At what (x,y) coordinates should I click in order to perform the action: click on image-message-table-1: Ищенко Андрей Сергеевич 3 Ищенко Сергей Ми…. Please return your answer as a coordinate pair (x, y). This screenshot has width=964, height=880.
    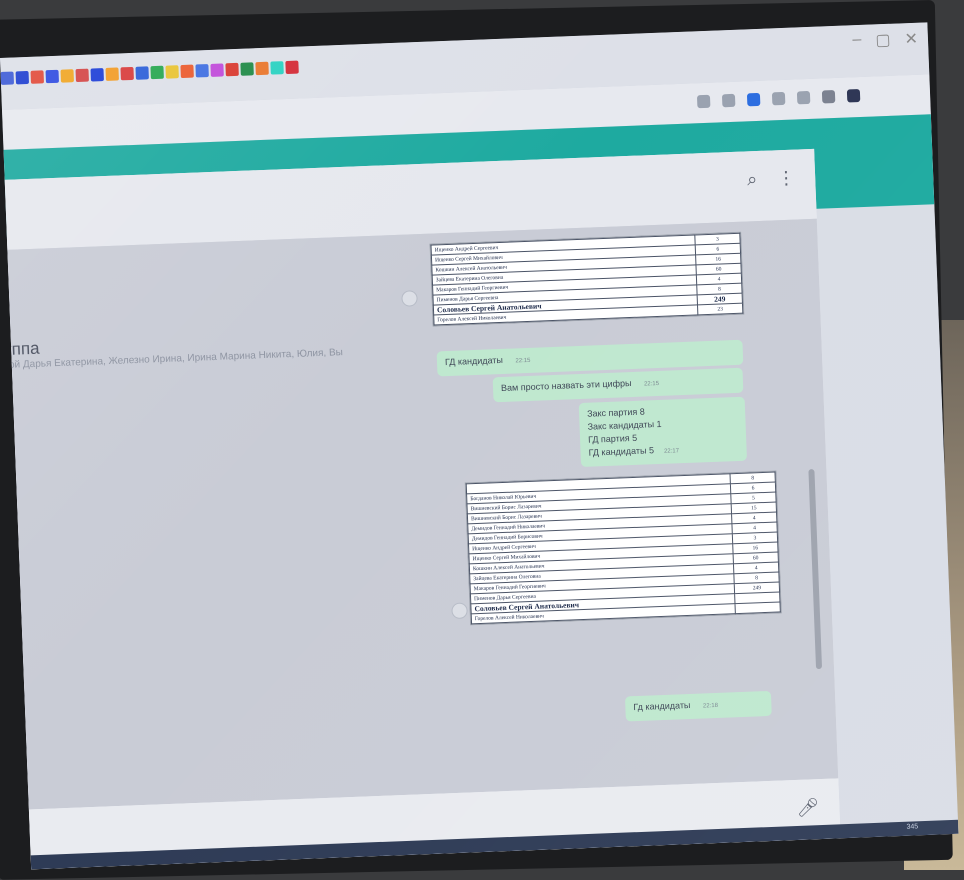
    Looking at the image, I should click on (587, 279).